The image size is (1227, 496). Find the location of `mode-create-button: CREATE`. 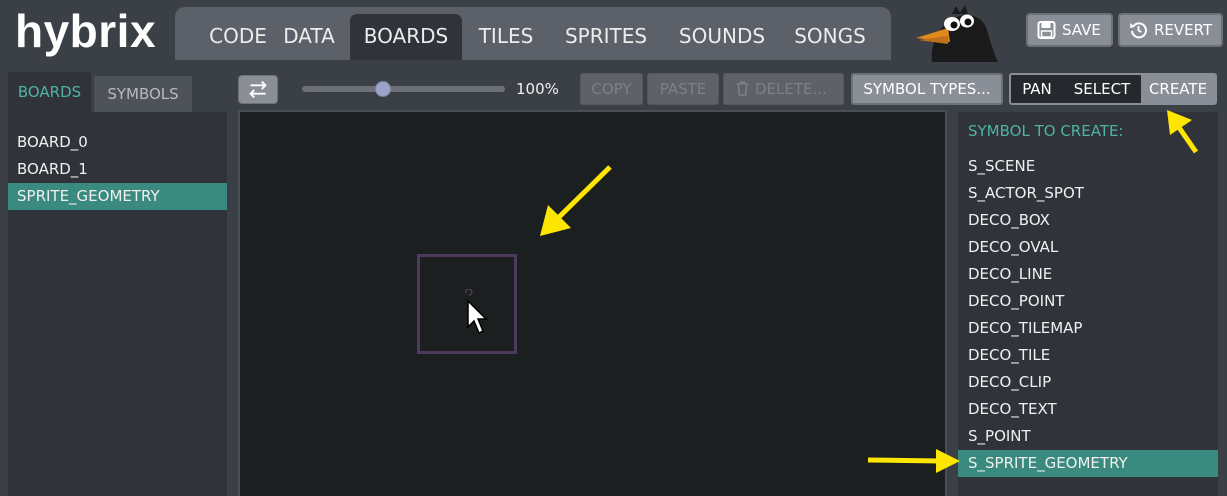

mode-create-button: CREATE is located at coordinates (1178, 89).